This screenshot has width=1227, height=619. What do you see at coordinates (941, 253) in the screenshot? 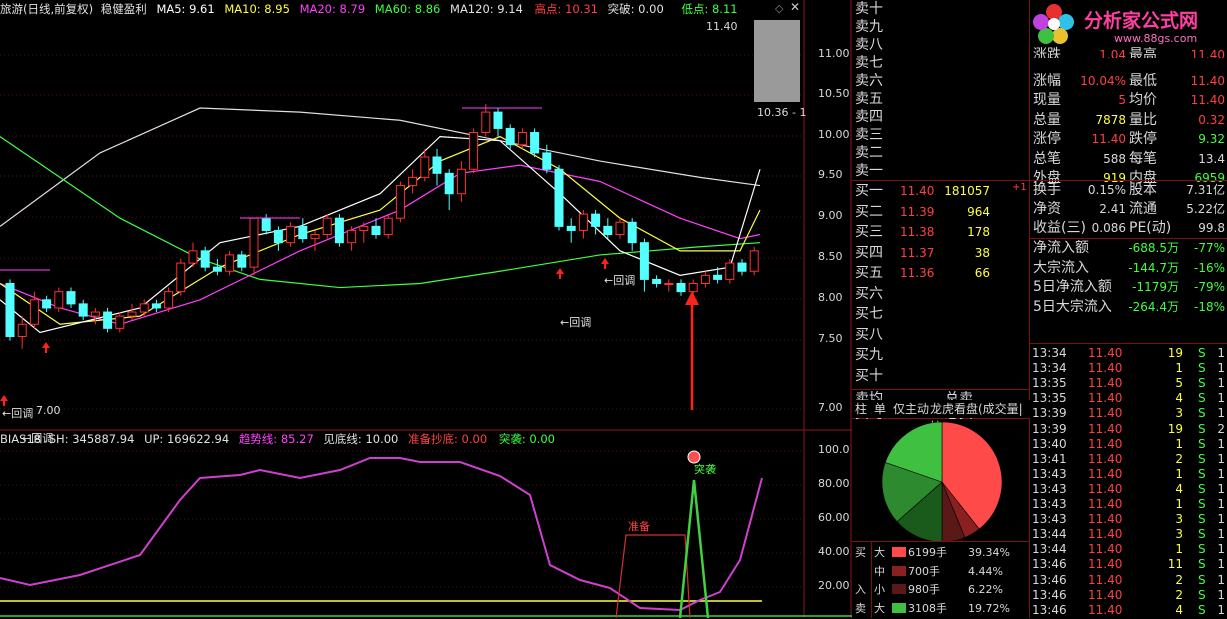
I see `buy-row: 买四 11.37 38` at bounding box center [941, 253].